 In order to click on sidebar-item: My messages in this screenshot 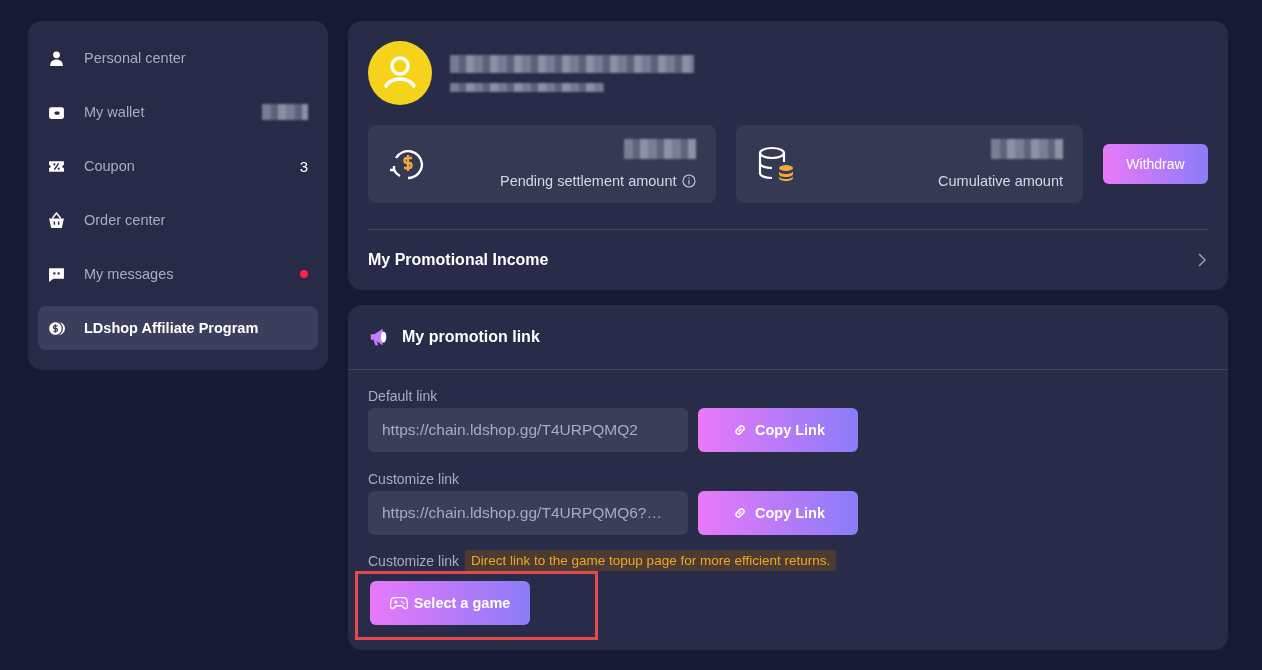, I will do `click(178, 274)`.